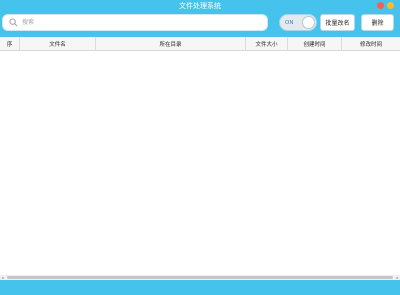  Describe the element at coordinates (13, 22) in the screenshot. I see `search-icon` at that location.